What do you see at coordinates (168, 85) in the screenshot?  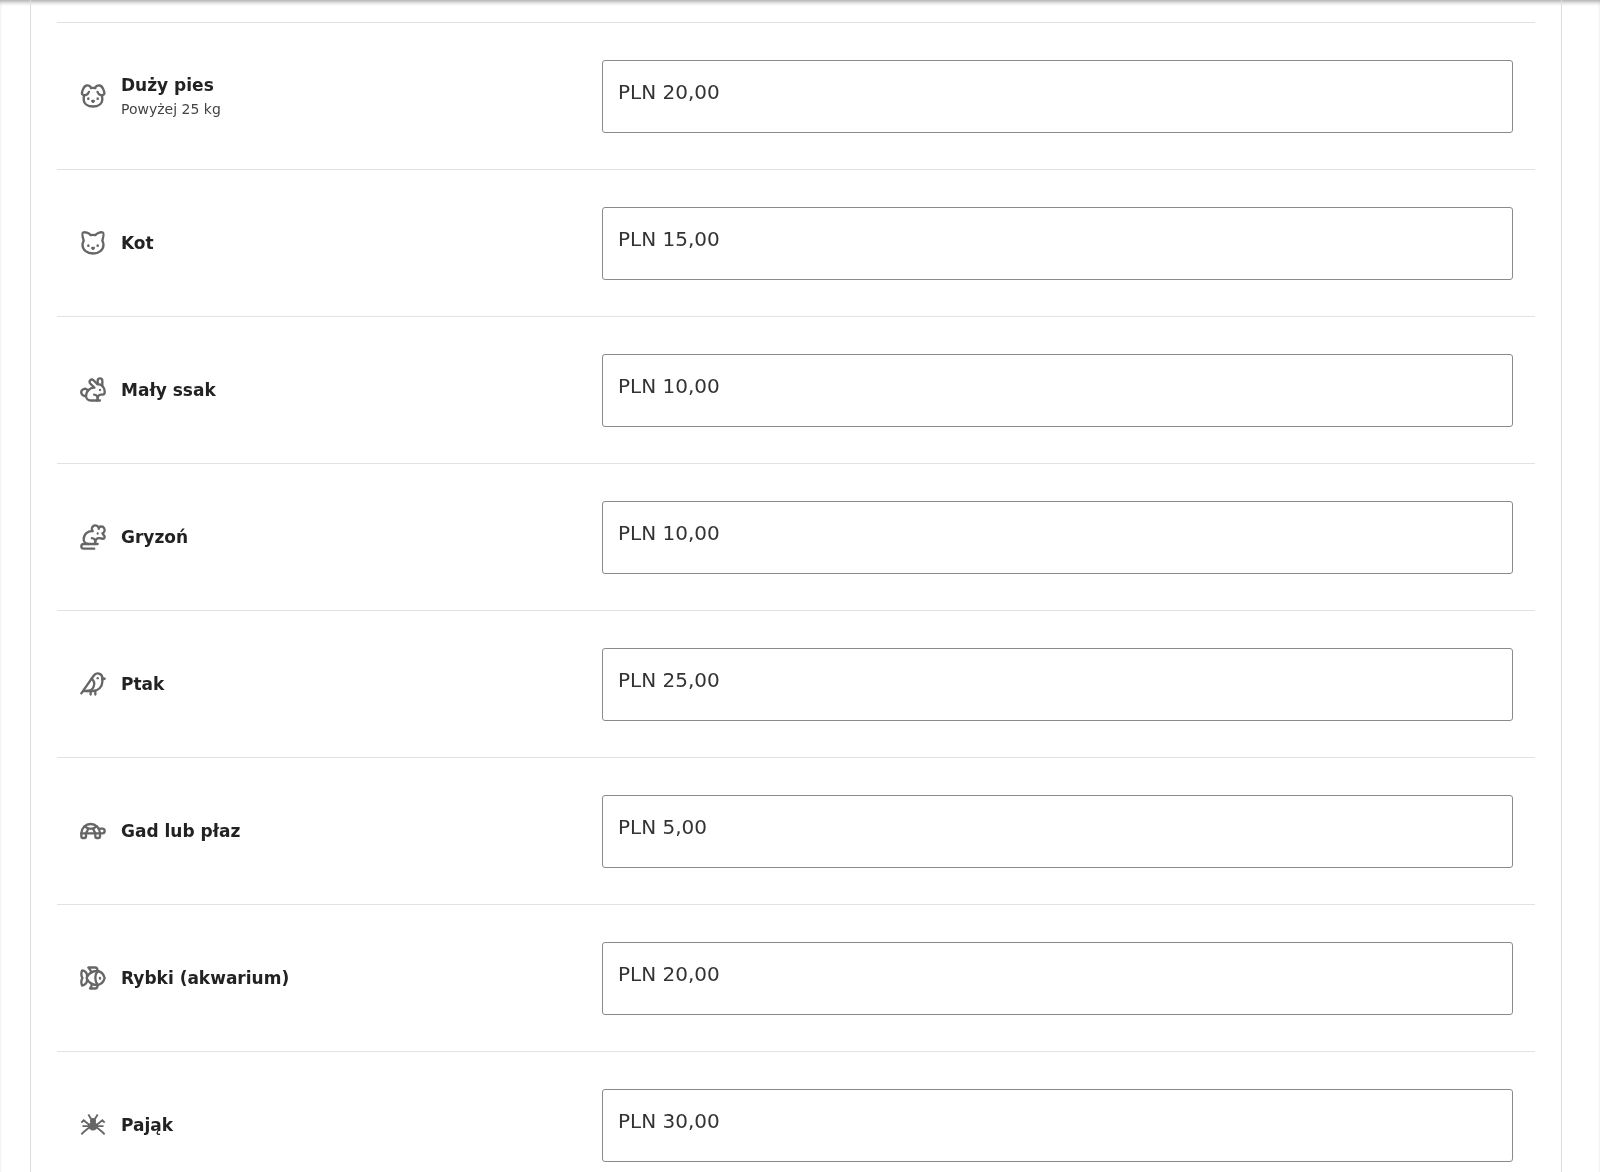 I see `pet-type-label: Duży pies` at bounding box center [168, 85].